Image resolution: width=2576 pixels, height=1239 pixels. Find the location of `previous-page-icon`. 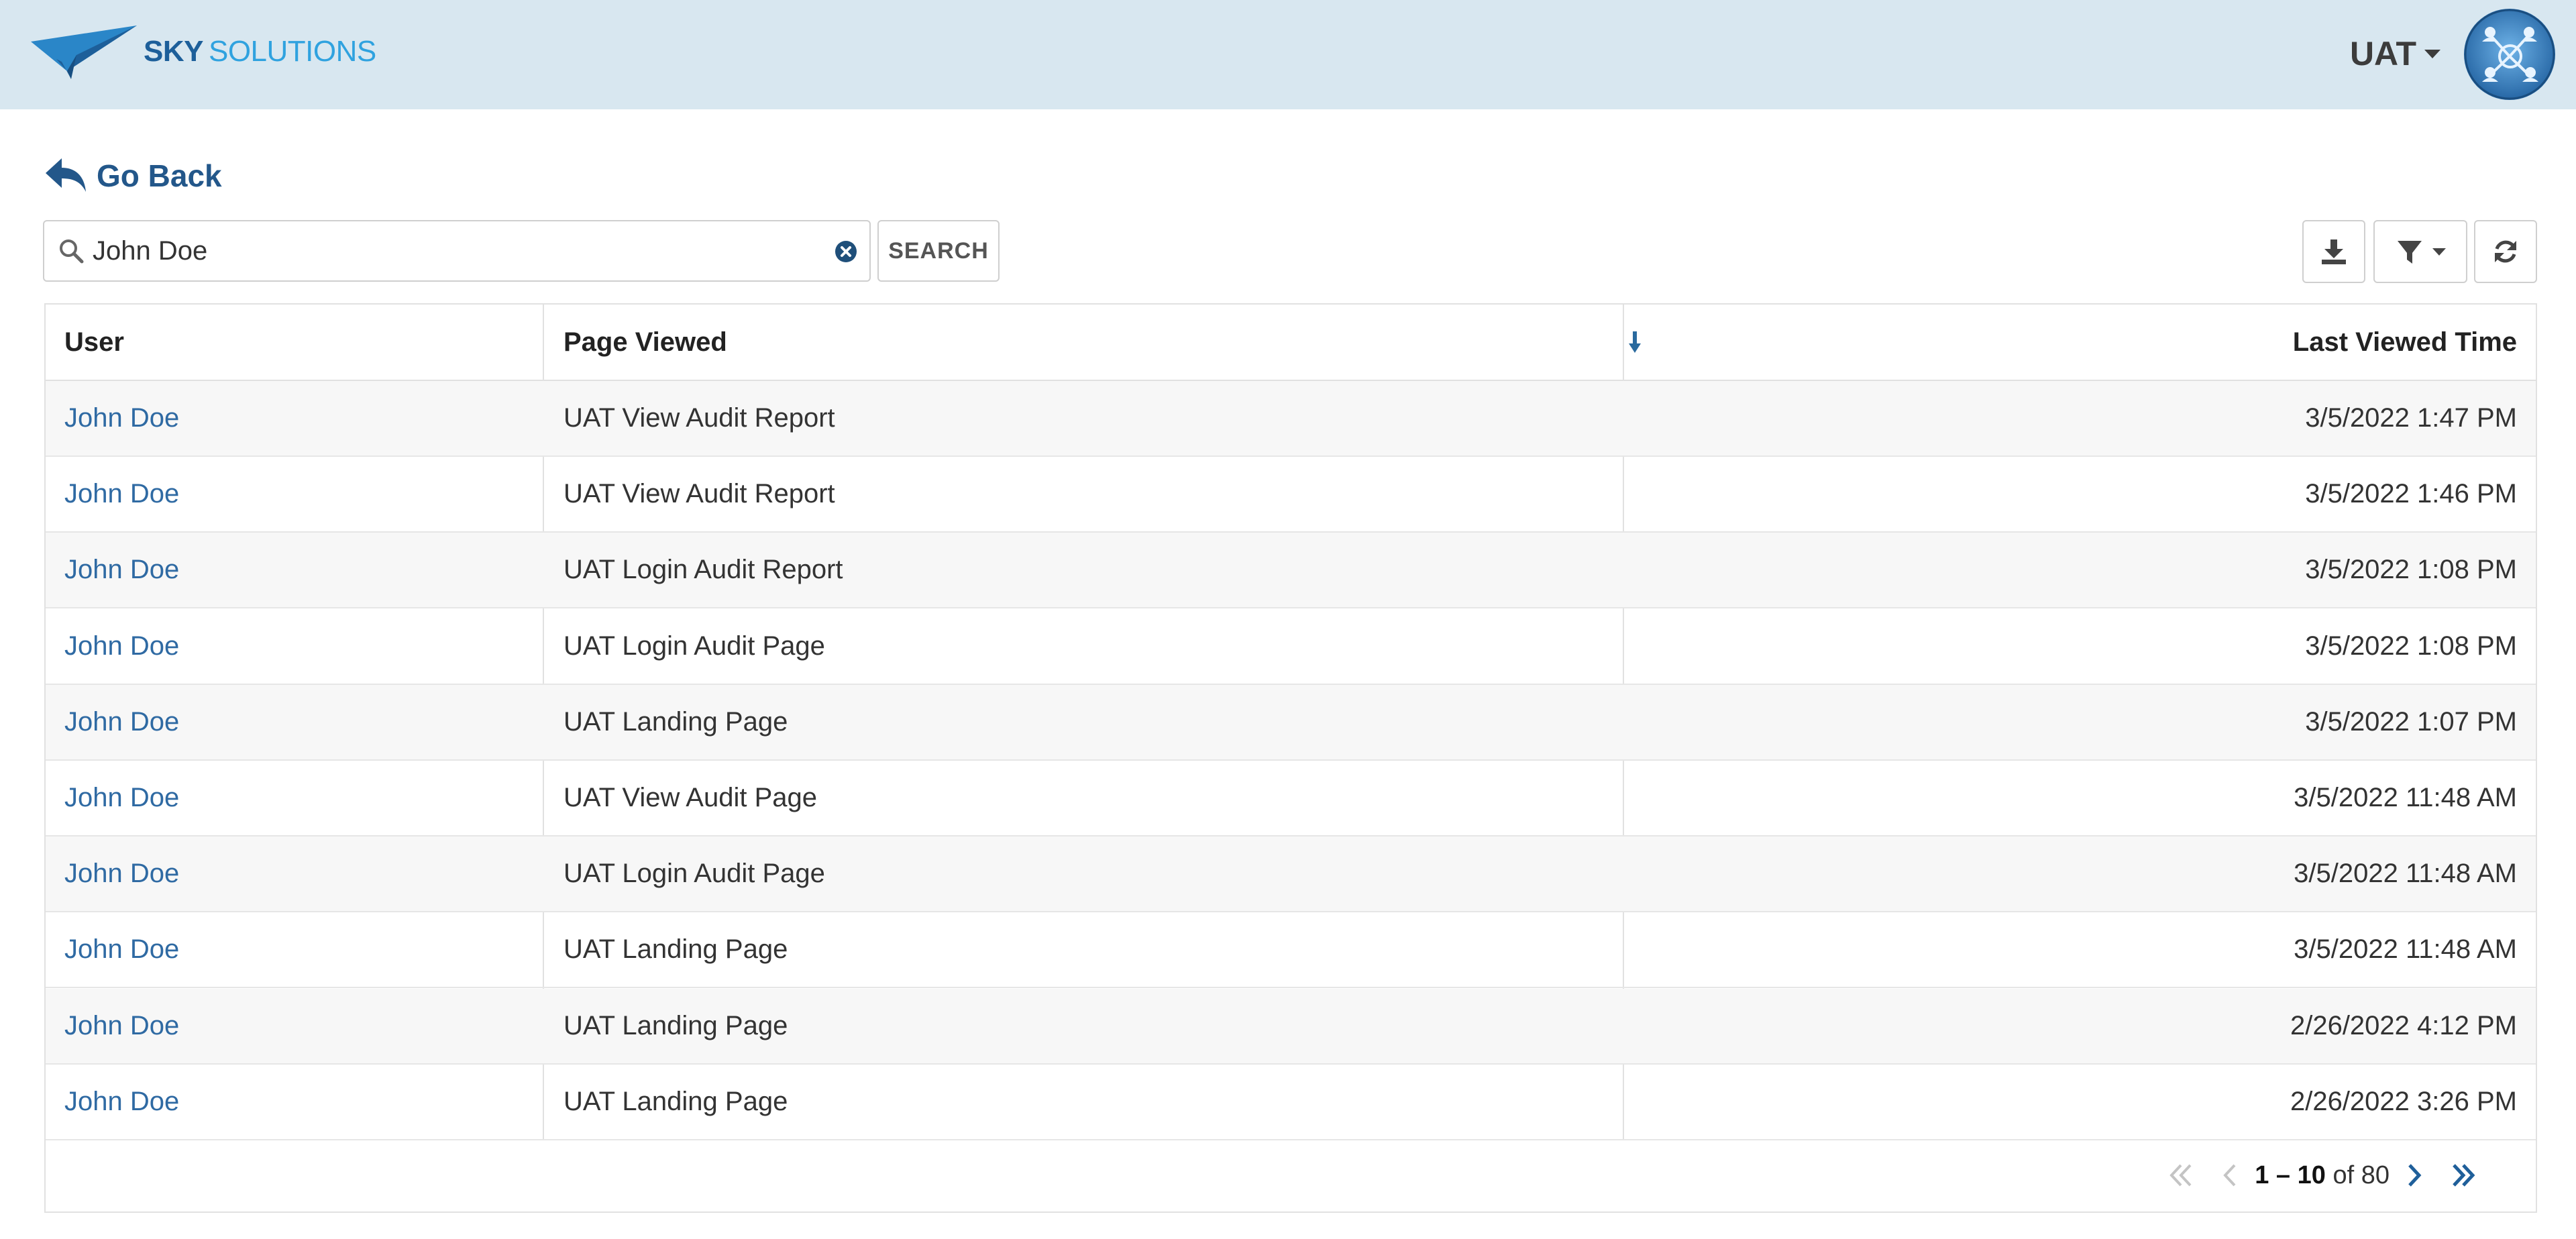

previous-page-icon is located at coordinates (2230, 1175).